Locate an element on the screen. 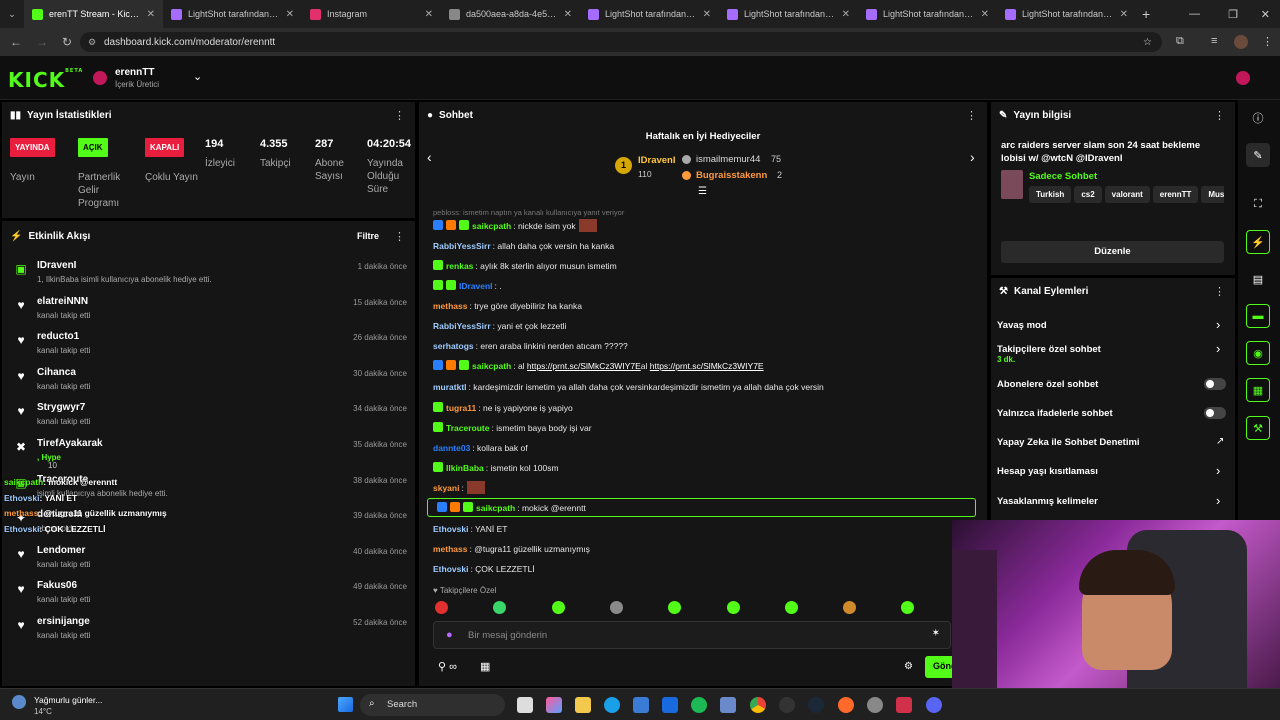 This screenshot has width=1280, height=720. user-avatar is located at coordinates (1243, 78).